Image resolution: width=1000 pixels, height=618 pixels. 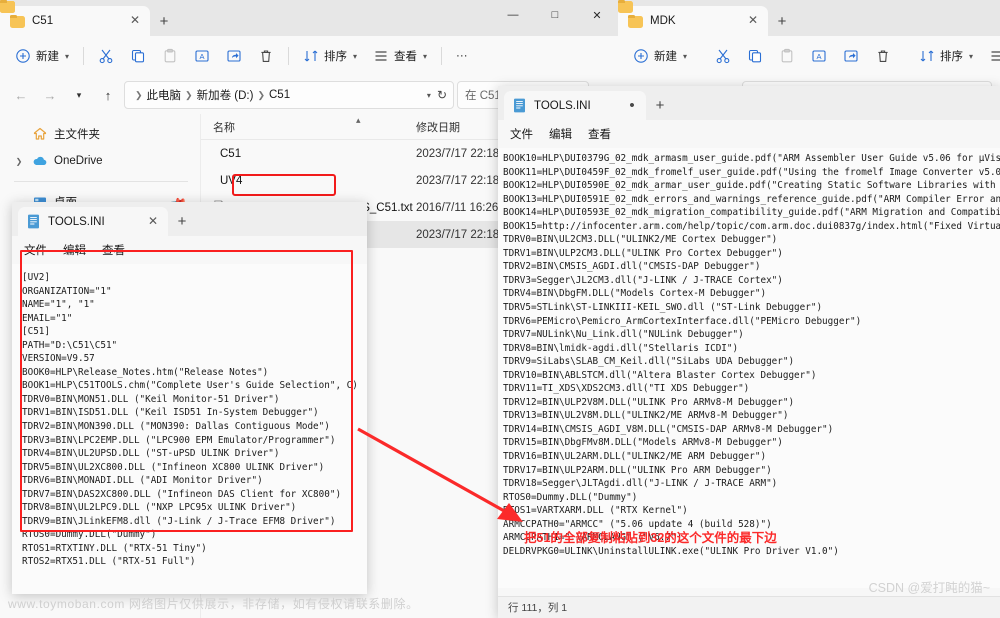 I want to click on refresh-icon: ↻, so click(x=442, y=95).